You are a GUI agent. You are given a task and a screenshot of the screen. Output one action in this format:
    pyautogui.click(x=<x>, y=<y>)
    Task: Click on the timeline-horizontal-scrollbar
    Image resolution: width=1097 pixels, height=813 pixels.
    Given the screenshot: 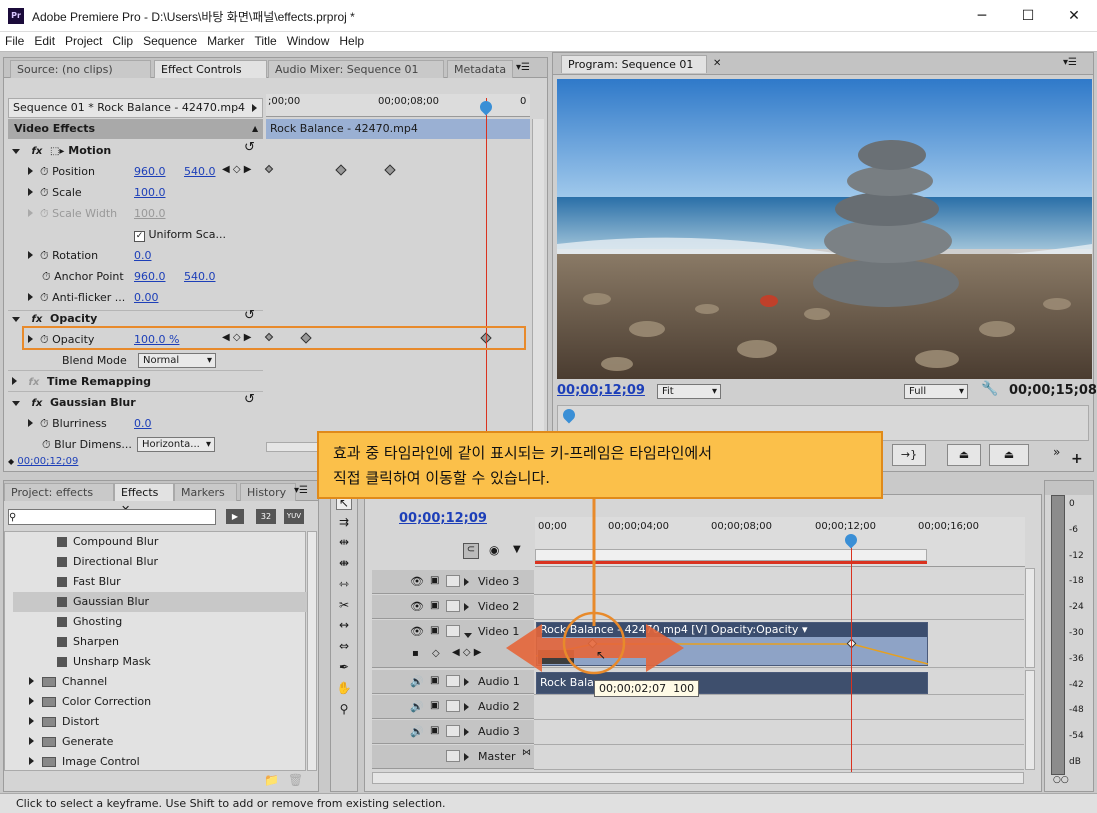 What is the action you would take?
    pyautogui.click(x=698, y=778)
    